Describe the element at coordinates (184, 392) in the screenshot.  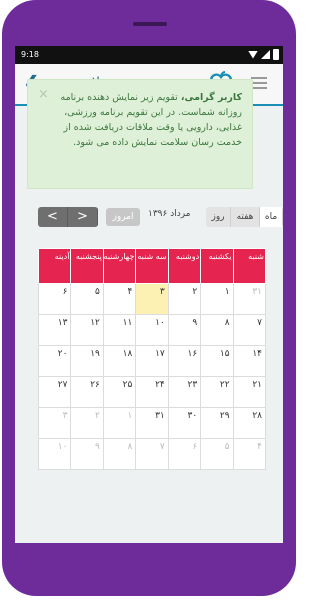
I see `calendar-day-cell: ۲۳` at that location.